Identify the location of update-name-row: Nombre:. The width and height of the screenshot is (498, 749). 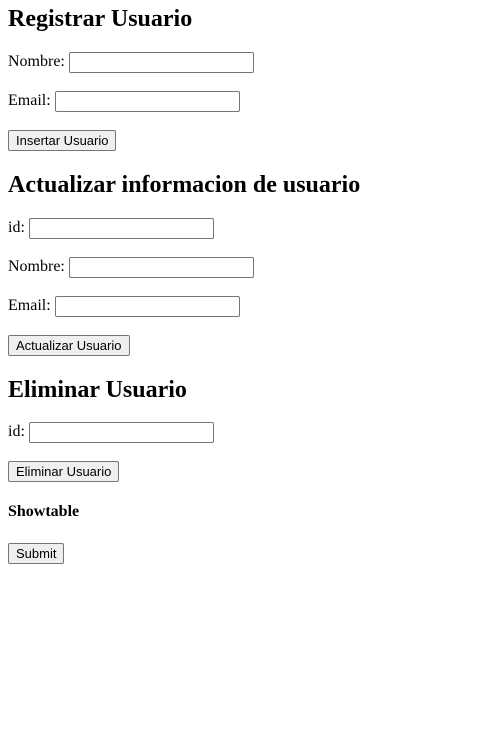
(131, 267).